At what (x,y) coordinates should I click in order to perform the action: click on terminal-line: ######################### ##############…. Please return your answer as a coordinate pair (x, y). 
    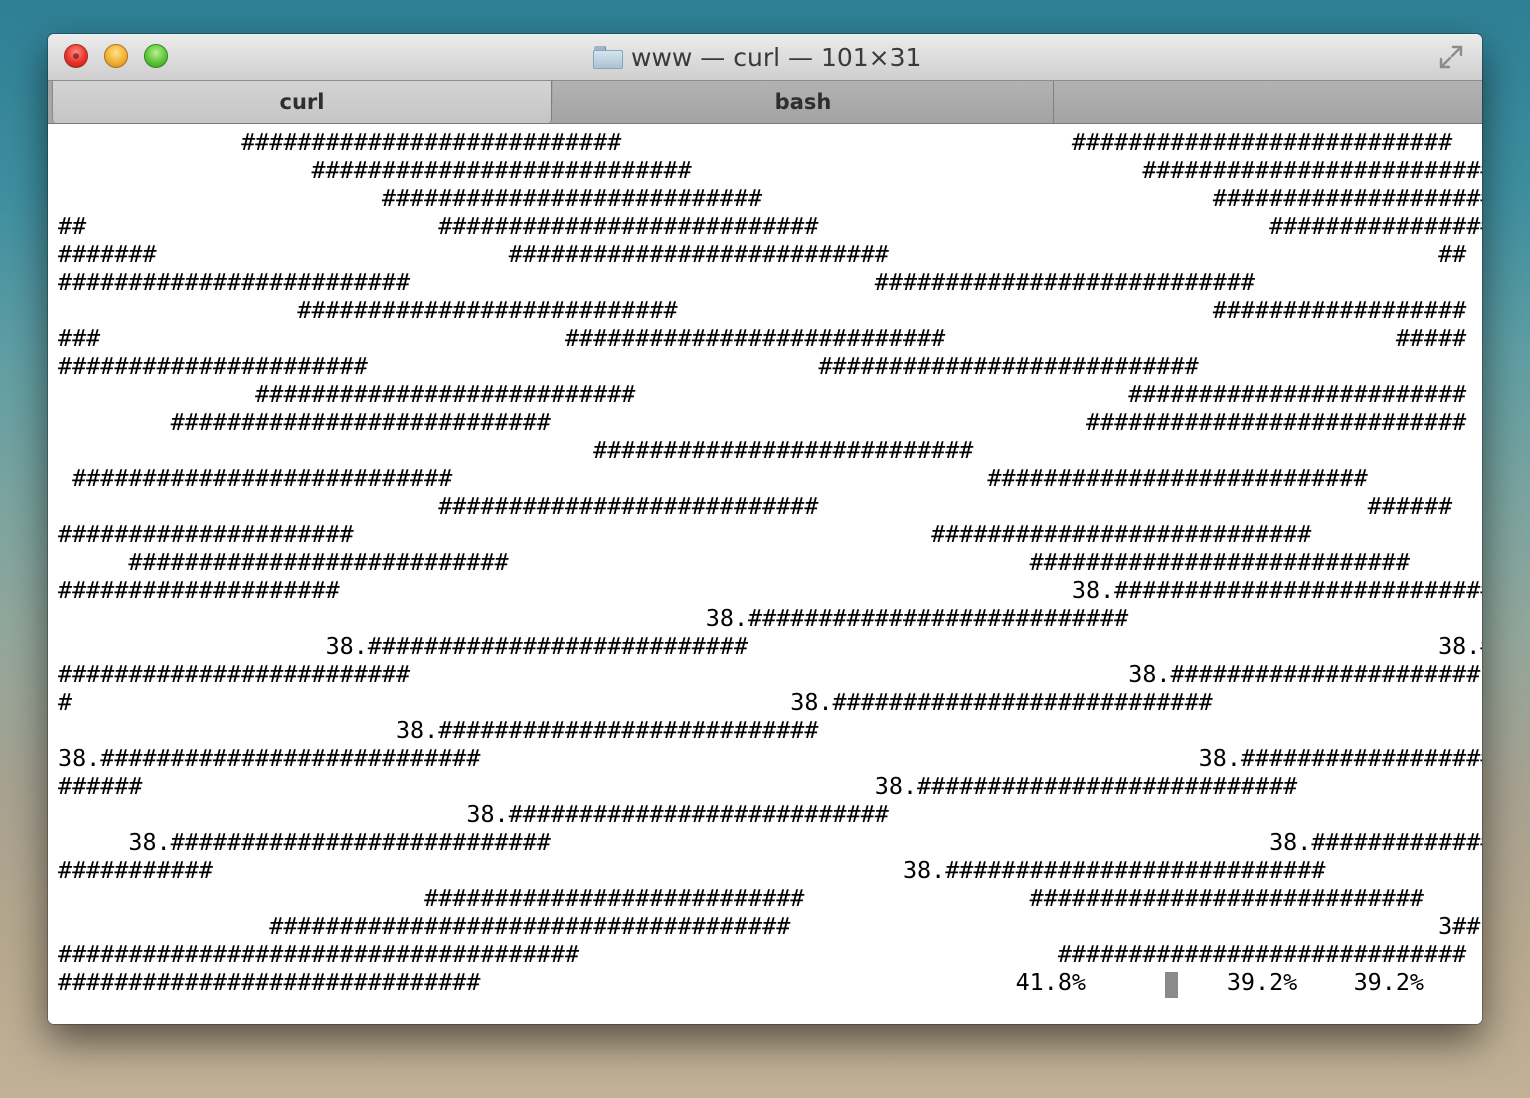
    Looking at the image, I should click on (656, 282).